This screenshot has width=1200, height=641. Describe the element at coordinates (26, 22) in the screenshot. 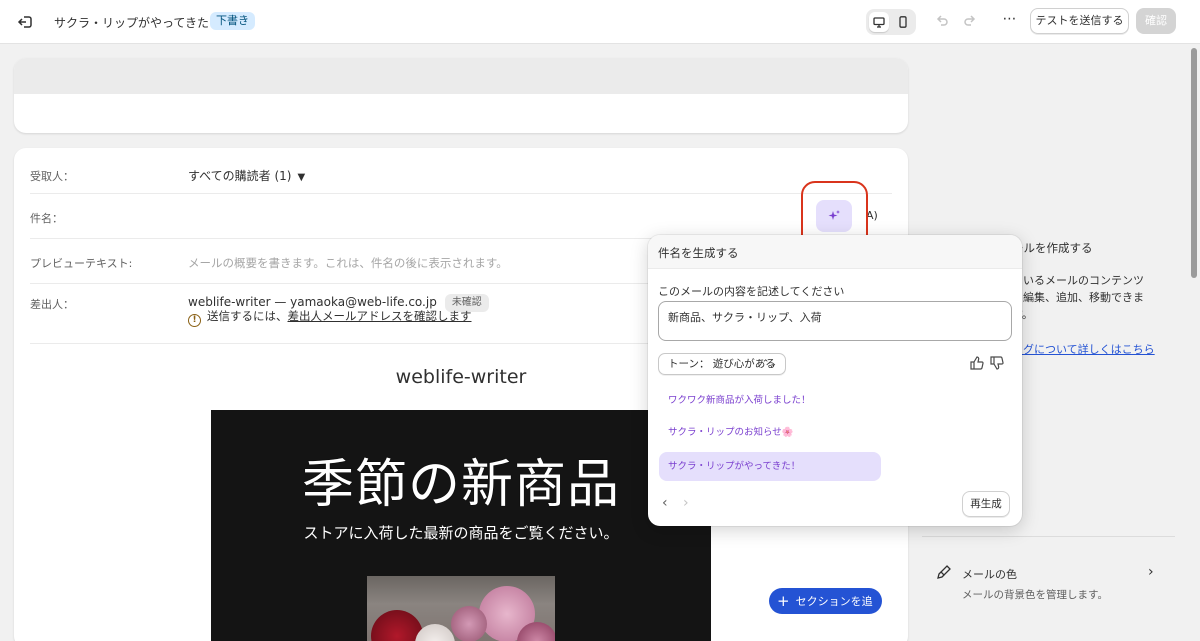

I see `exit-icon` at that location.